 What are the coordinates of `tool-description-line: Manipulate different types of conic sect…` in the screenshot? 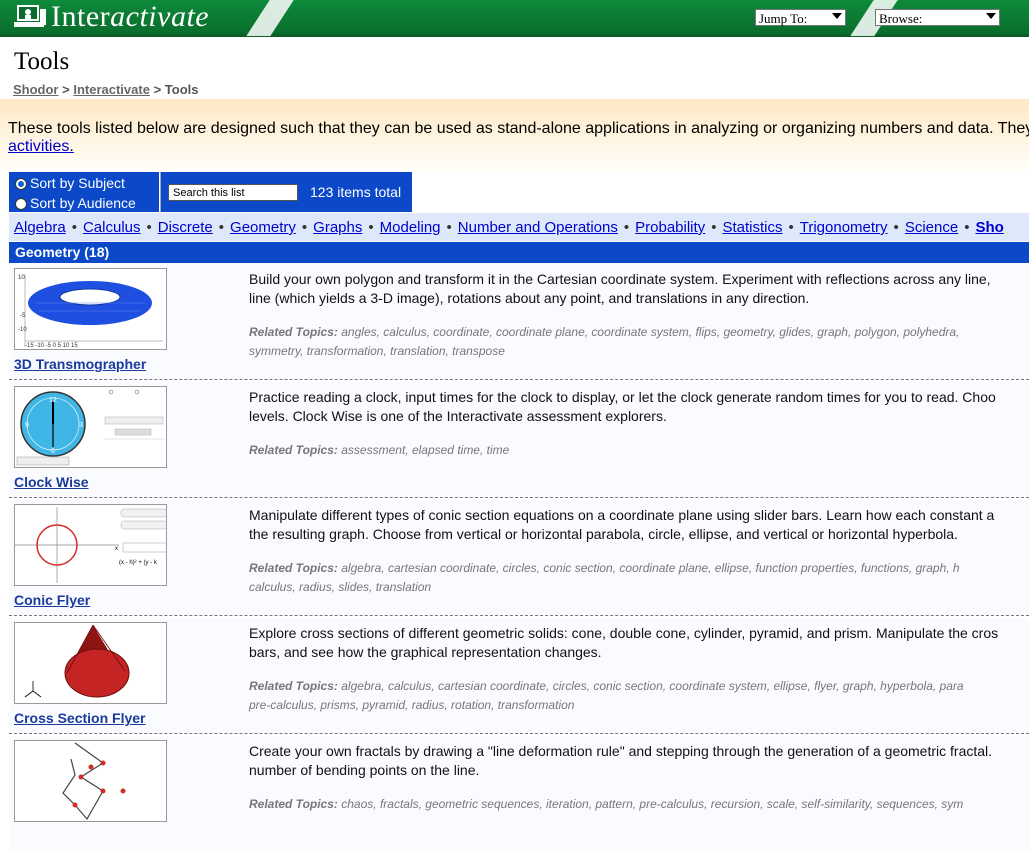 It's located at (622, 515).